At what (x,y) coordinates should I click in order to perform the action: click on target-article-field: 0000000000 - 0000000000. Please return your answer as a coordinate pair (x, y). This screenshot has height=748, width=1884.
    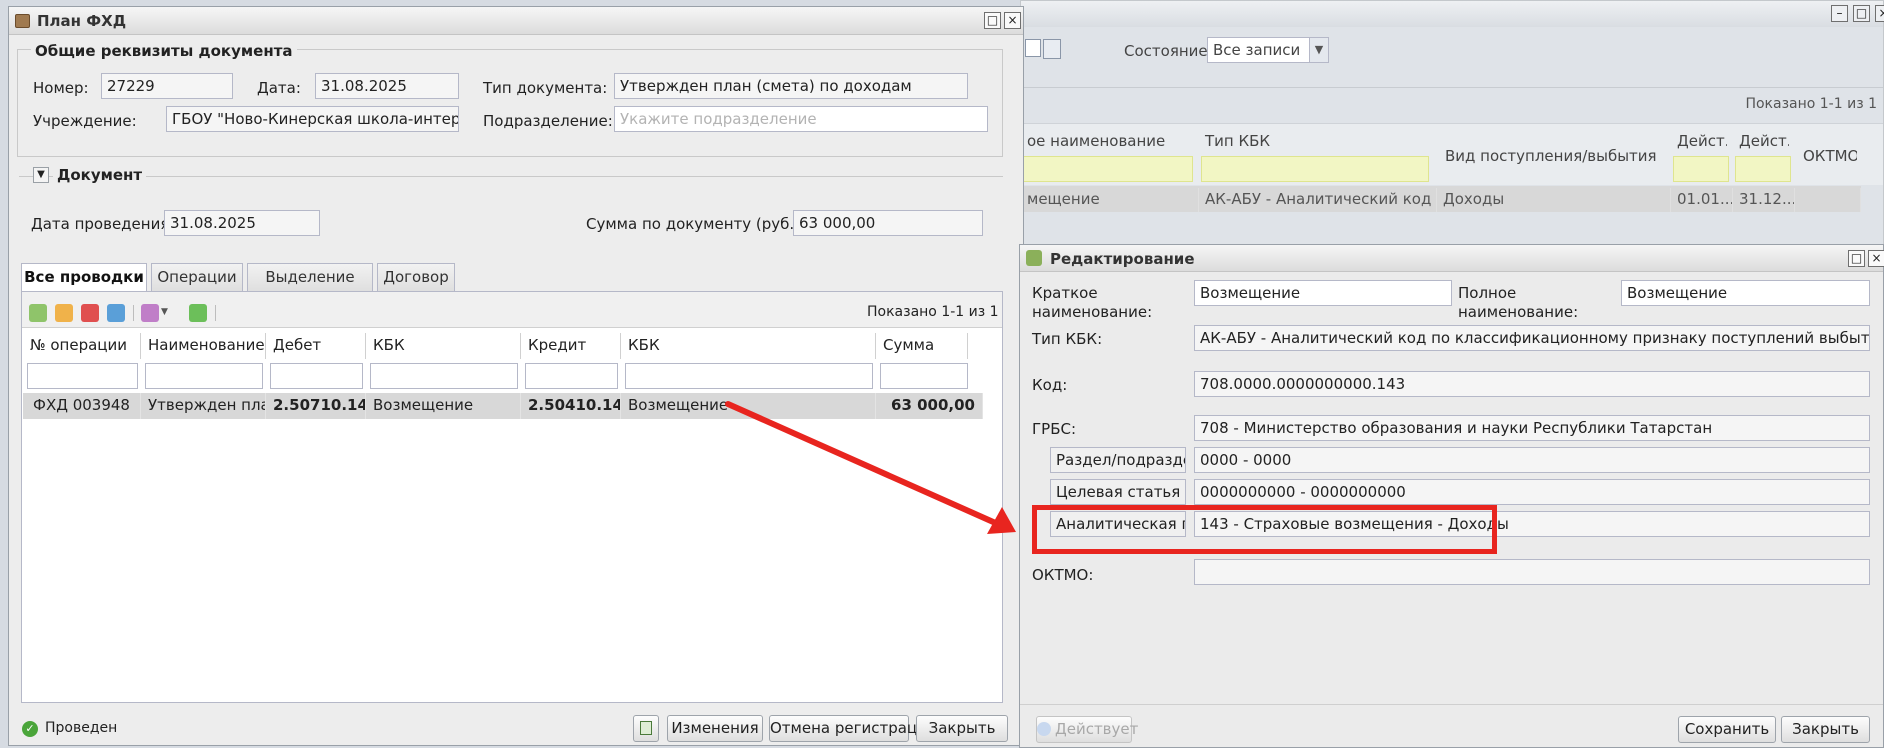
    Looking at the image, I should click on (1532, 492).